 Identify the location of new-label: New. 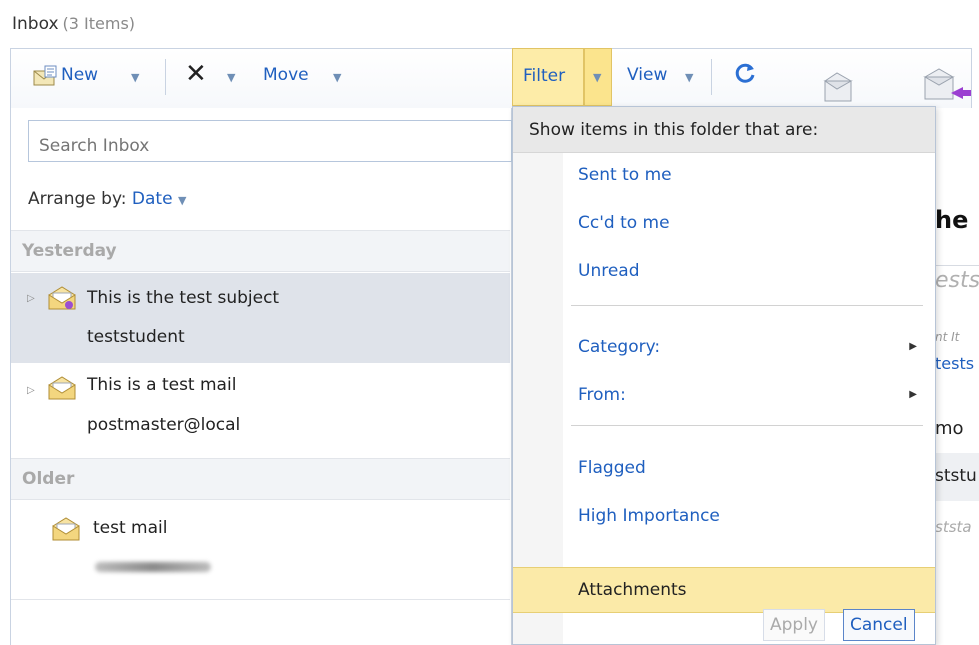
(80, 75).